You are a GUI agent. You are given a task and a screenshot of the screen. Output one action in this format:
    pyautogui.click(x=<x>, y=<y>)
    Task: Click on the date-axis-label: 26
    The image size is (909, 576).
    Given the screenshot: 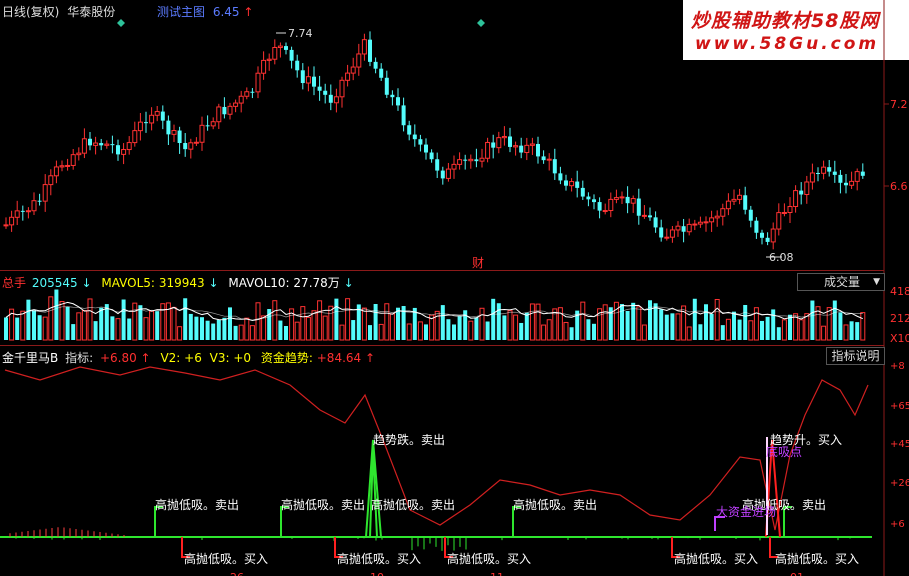 What is the action you would take?
    pyautogui.click(x=237, y=573)
    